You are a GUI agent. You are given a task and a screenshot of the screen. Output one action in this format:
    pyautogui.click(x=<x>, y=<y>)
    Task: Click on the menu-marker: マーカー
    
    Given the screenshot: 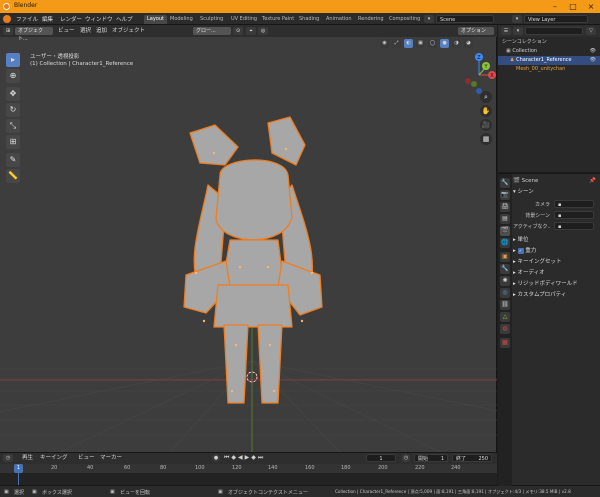 What is the action you would take?
    pyautogui.click(x=111, y=458)
    